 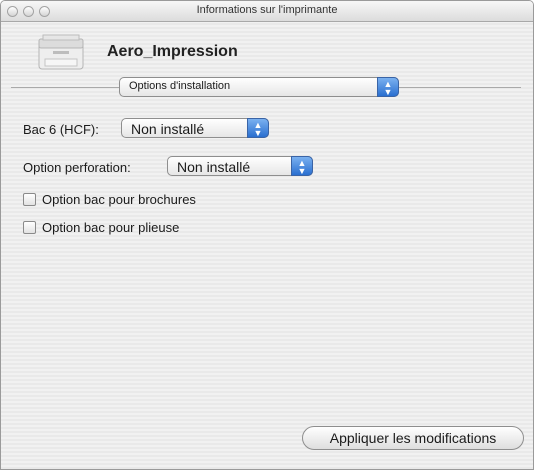 I want to click on folder-checkbox, so click(x=29, y=227).